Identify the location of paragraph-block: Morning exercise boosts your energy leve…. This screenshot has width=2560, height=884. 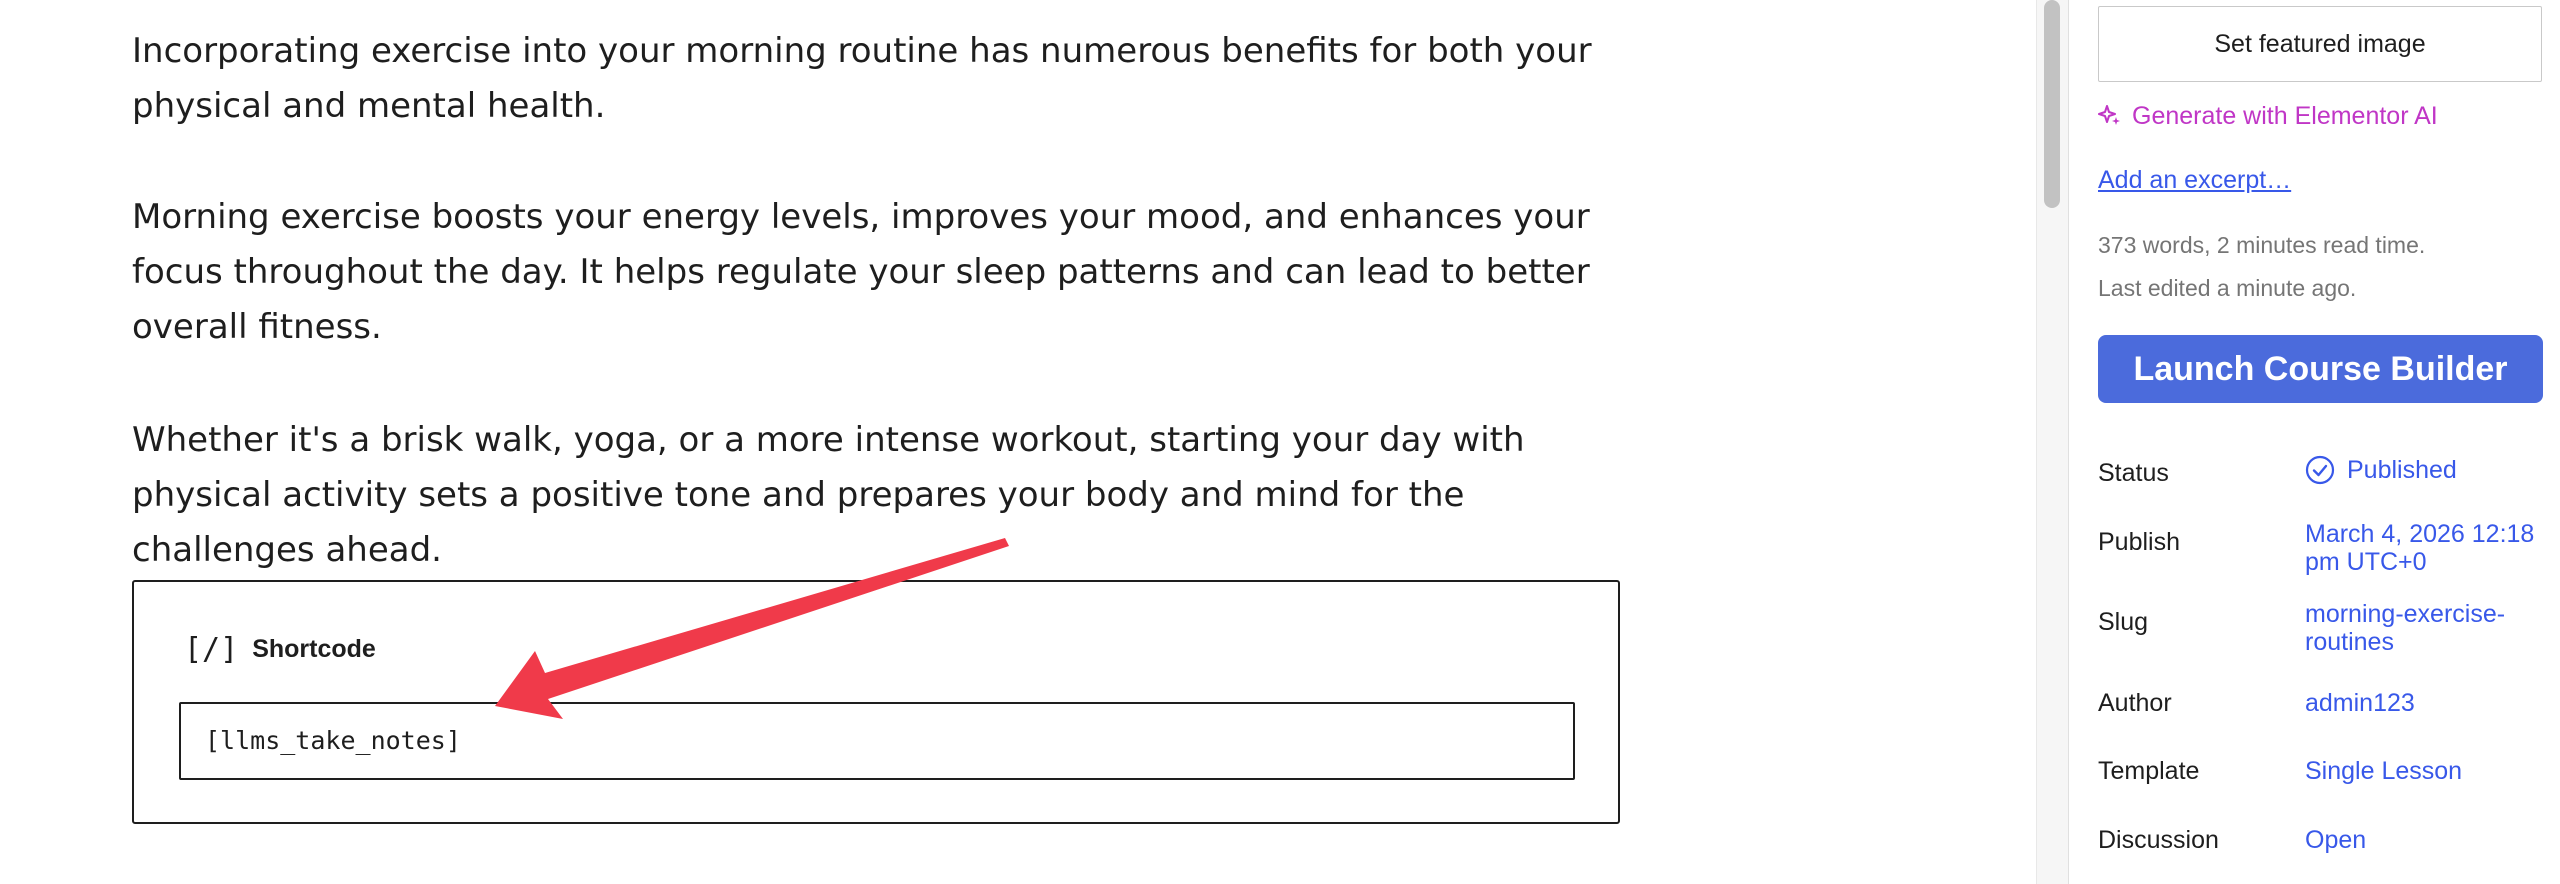
(892, 272).